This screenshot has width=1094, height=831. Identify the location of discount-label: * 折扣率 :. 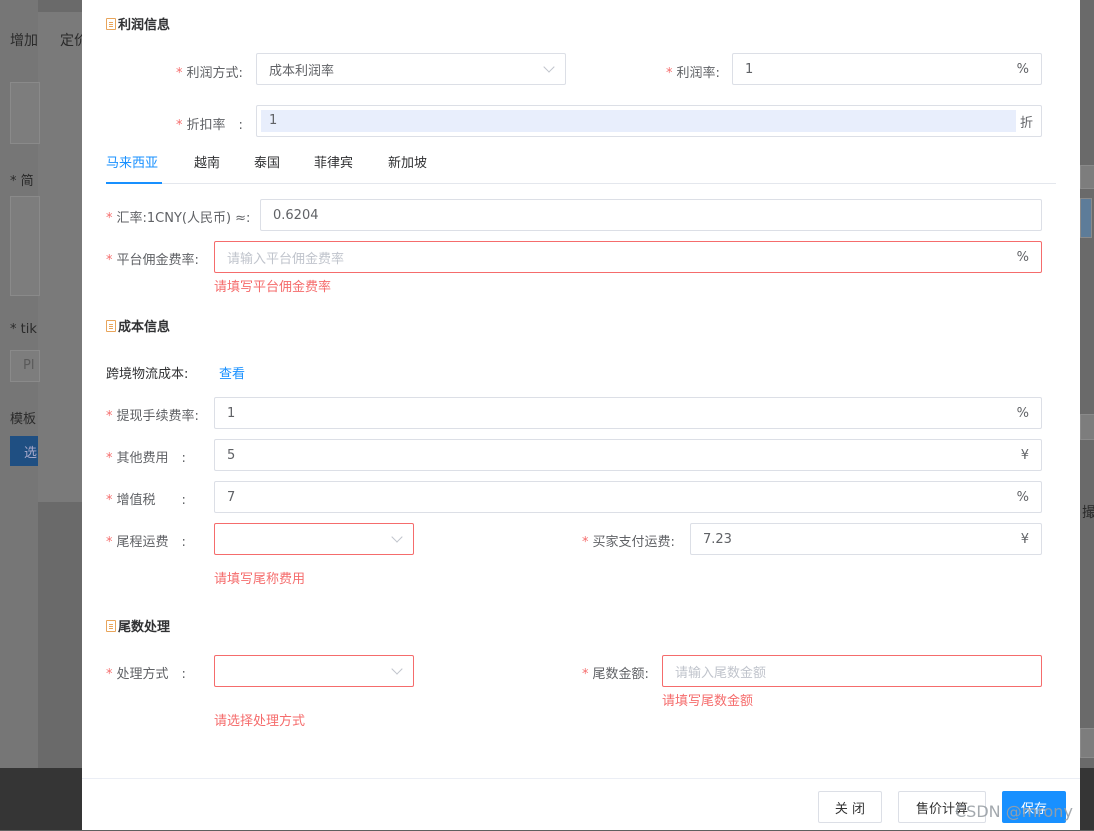
(209, 125).